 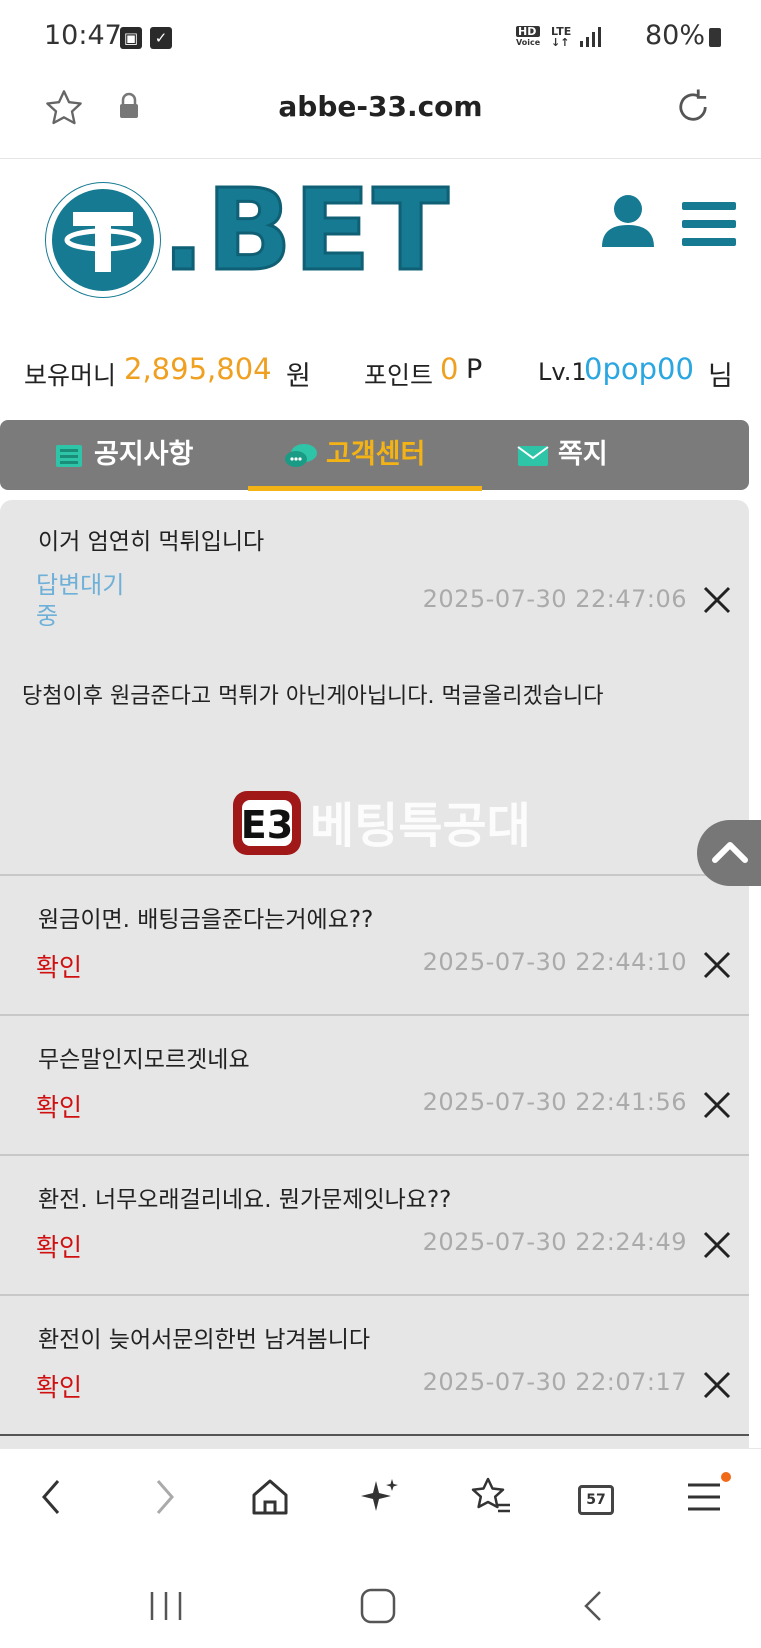 What do you see at coordinates (198, 369) in the screenshot?
I see `money-value: 2,895,804` at bounding box center [198, 369].